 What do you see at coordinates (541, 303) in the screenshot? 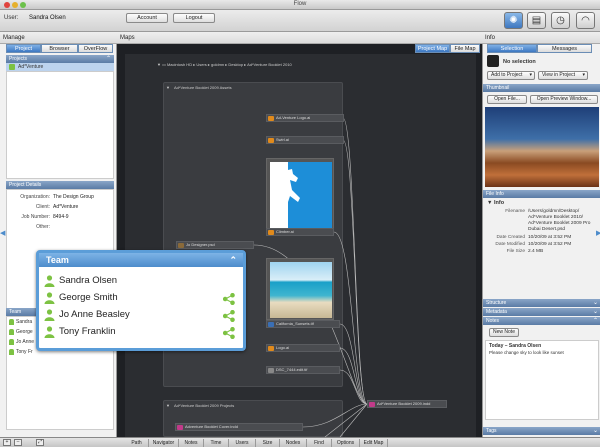
I see `structure-section-header: Structure ⌄` at bounding box center [541, 303].